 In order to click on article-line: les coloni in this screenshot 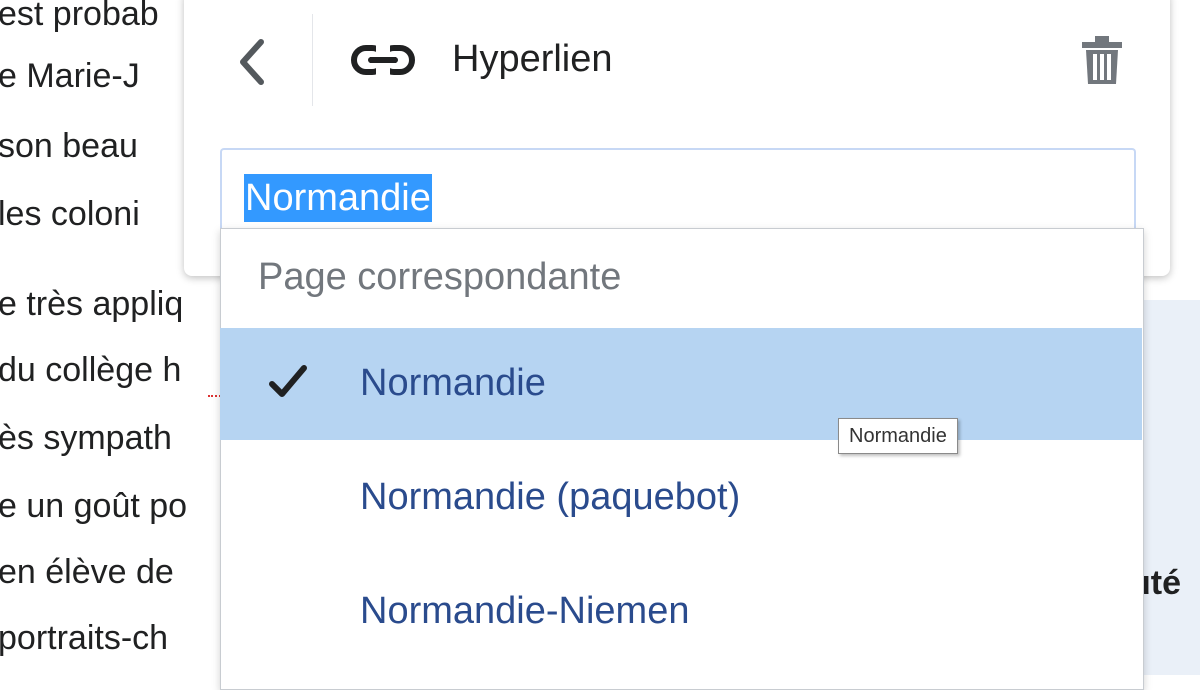, I will do `click(70, 214)`.